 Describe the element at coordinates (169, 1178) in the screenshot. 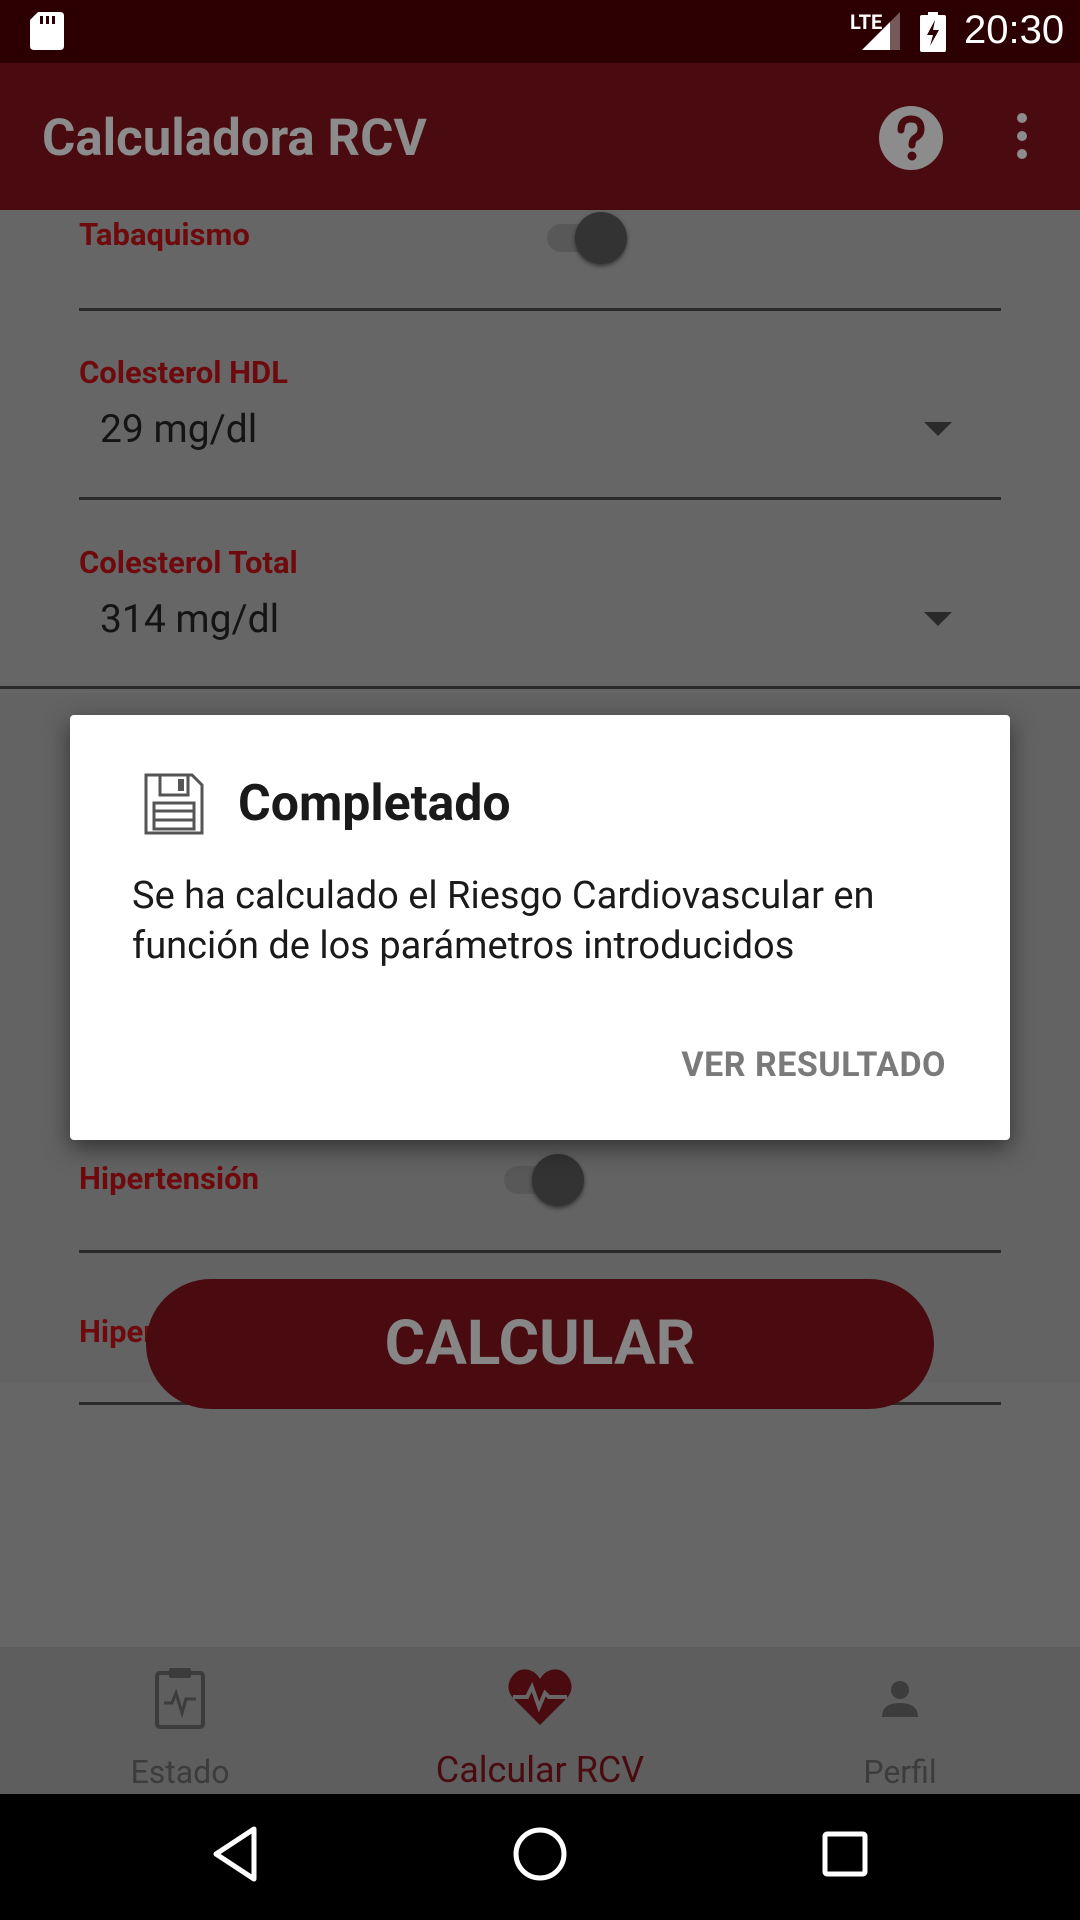

I see `hipertension-label: Hipertensión` at that location.